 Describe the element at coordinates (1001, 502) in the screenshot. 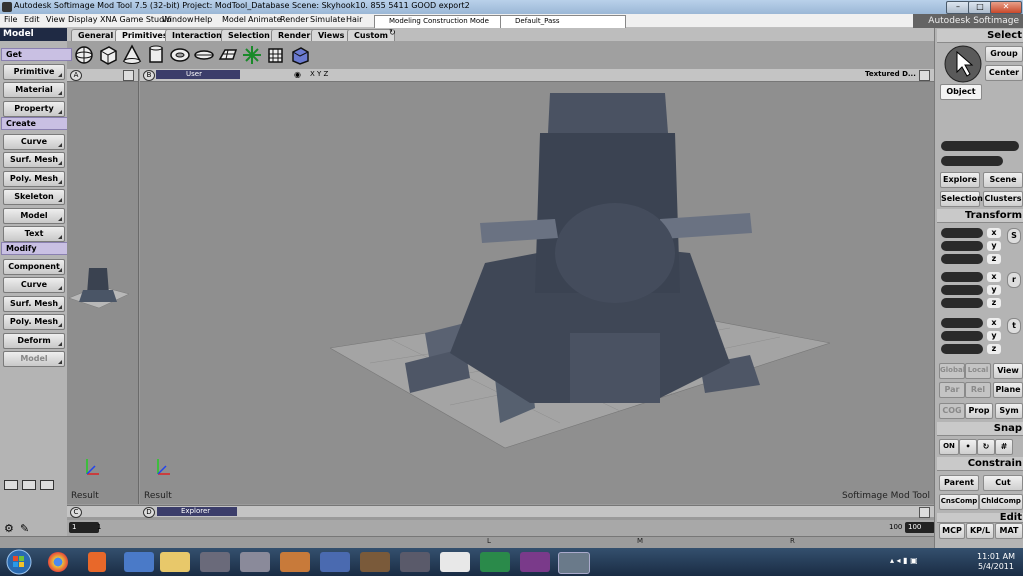

I see `chldcomp-button: ChldComp` at that location.